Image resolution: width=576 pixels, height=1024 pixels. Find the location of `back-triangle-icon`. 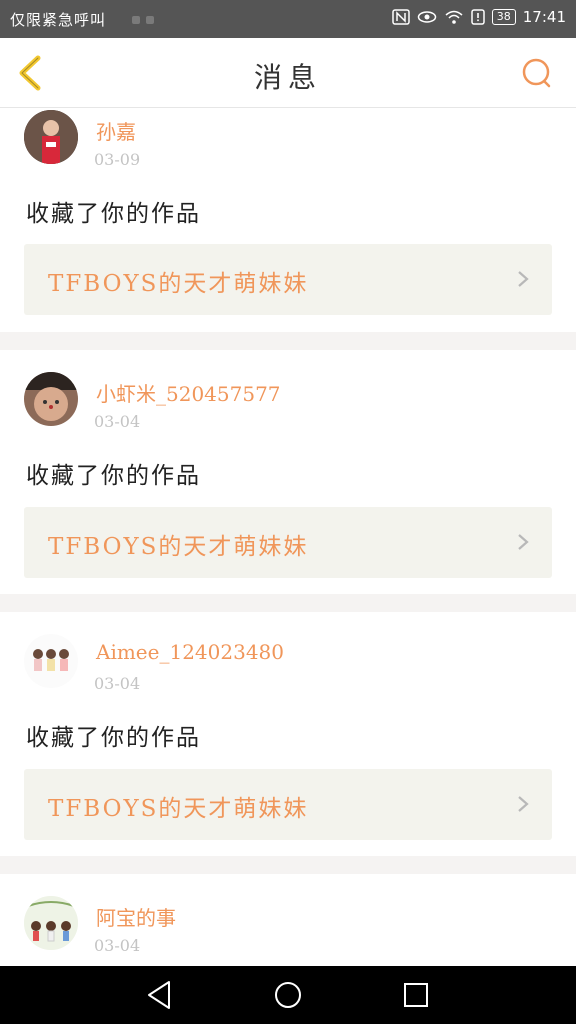

back-triangle-icon is located at coordinates (160, 995).